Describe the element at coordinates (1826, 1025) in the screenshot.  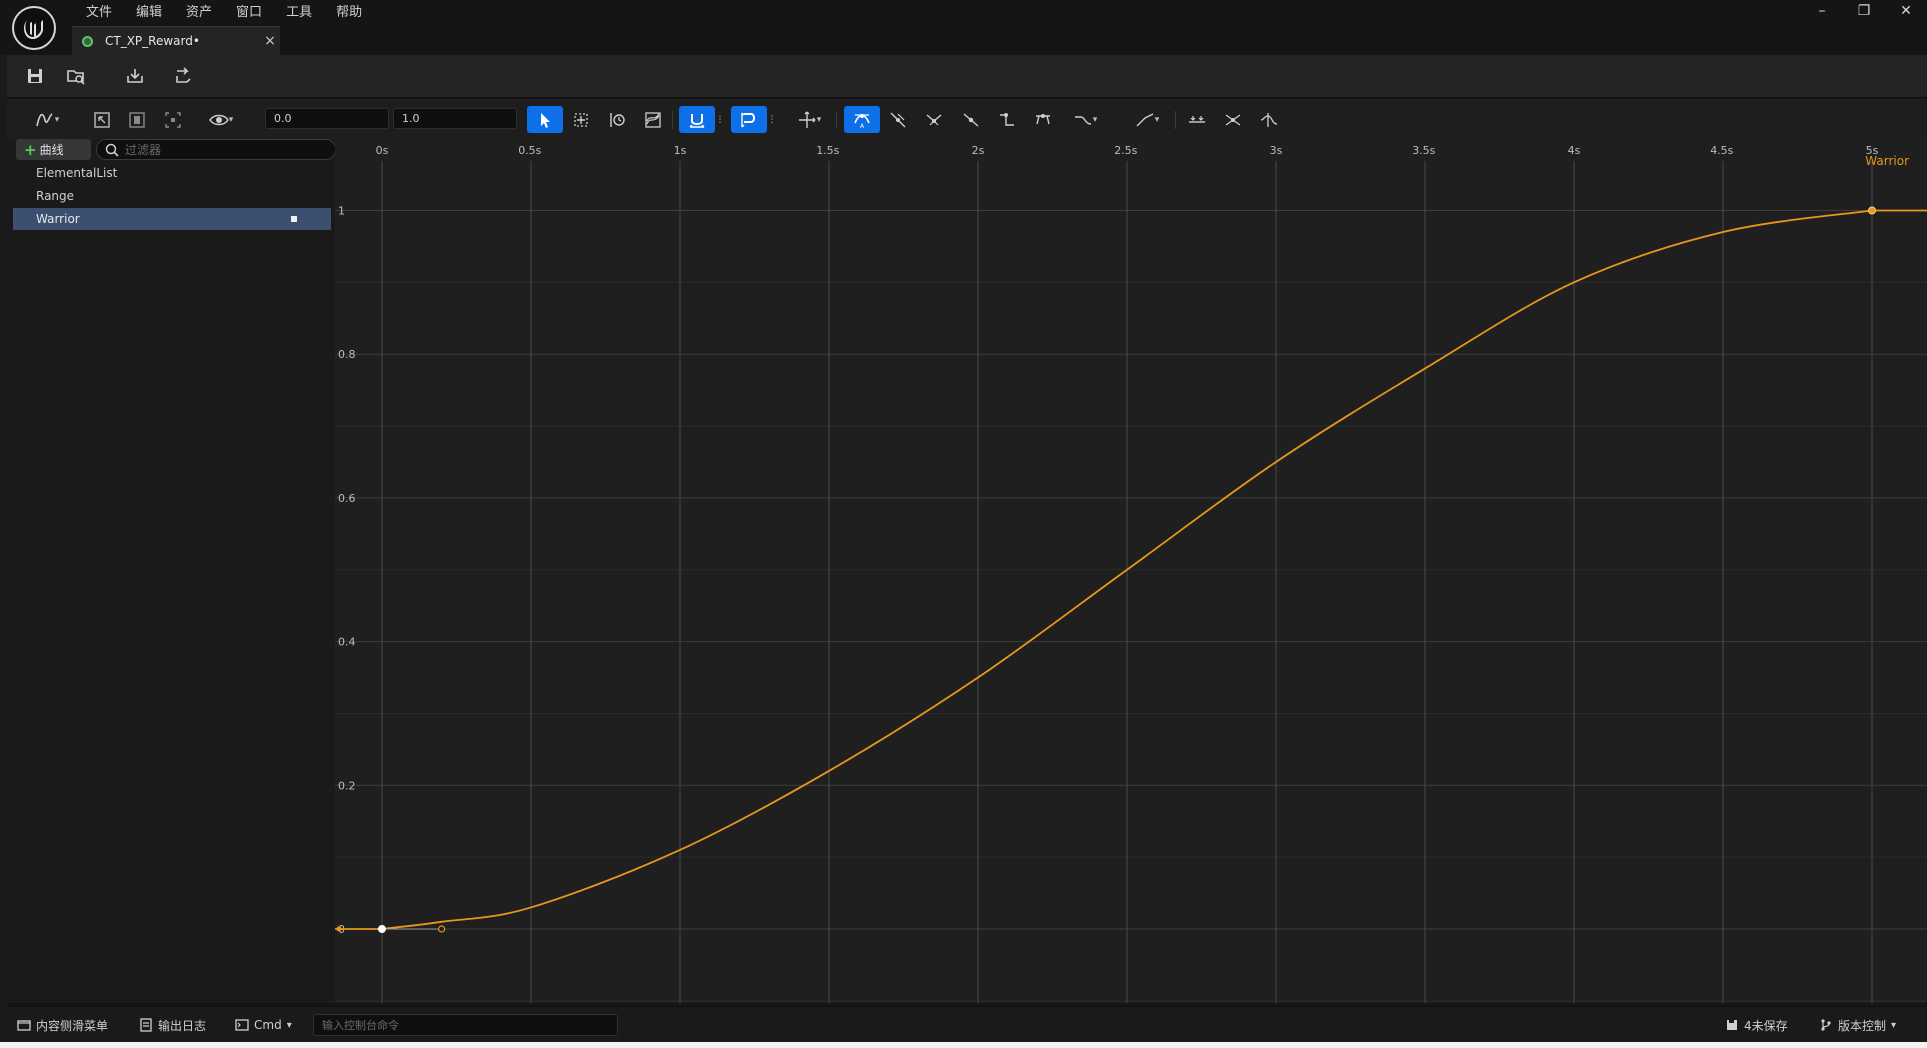
I see `source-control-icon` at that location.